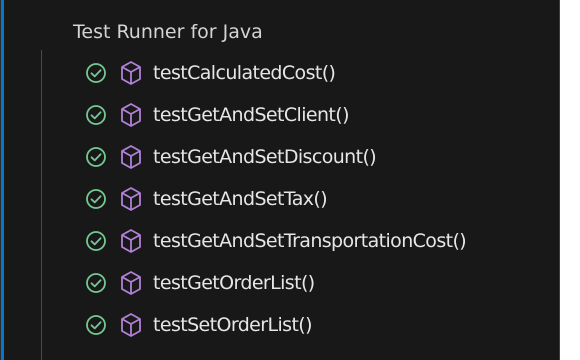 The height and width of the screenshot is (360, 580). I want to click on test-name: testCalculatedCost(), so click(244, 73).